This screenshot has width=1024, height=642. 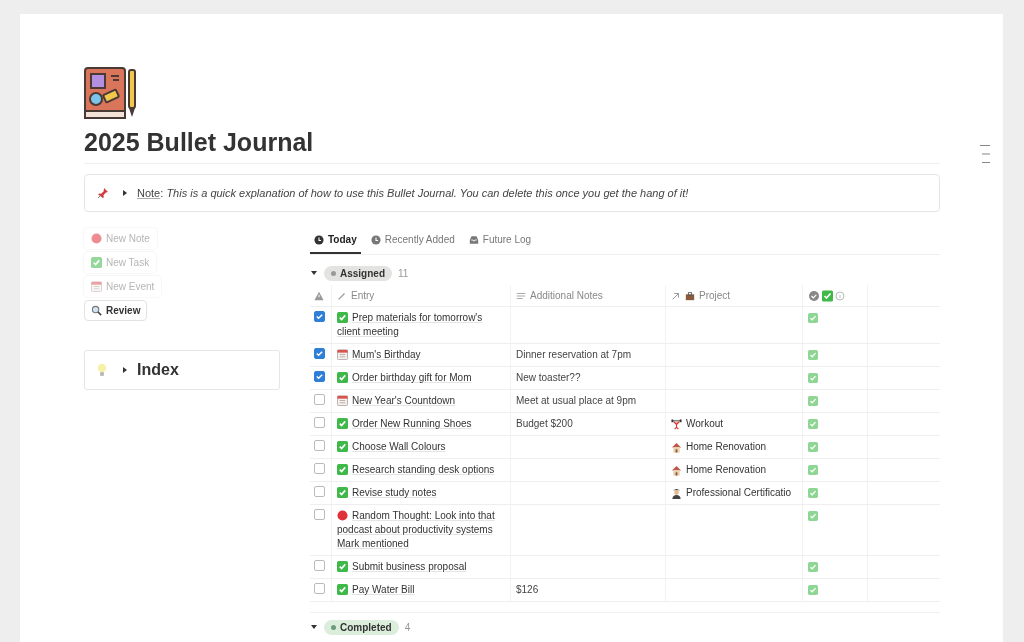 I want to click on pencil-icon, so click(x=342, y=295).